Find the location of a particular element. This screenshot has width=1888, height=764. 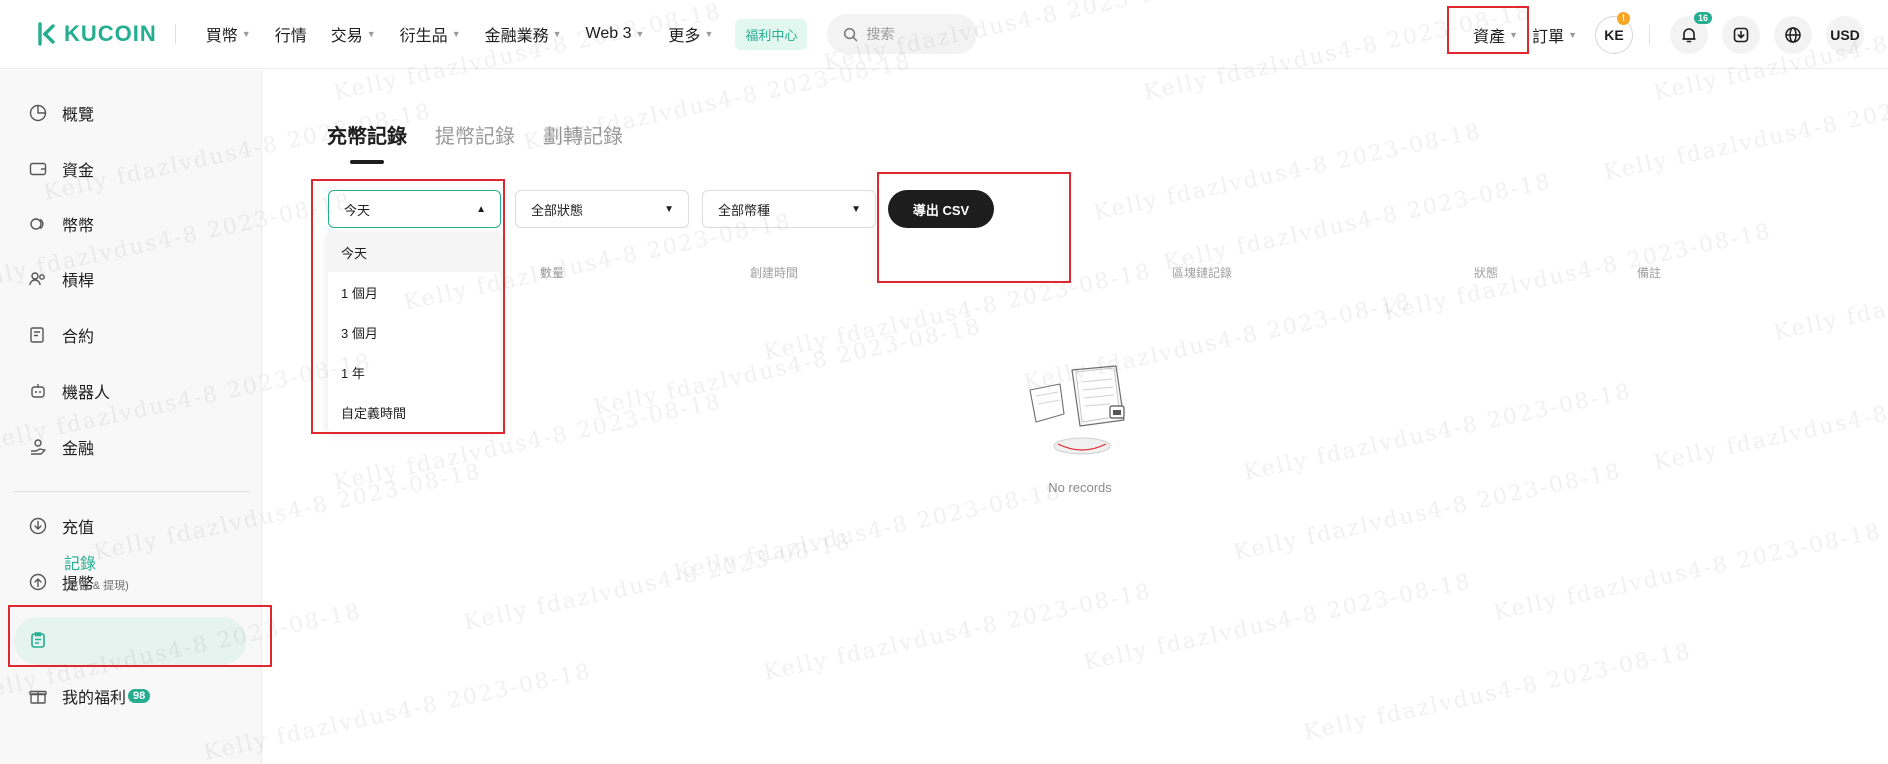

sidebar-item-deposit: 充值 is located at coordinates (61, 526).